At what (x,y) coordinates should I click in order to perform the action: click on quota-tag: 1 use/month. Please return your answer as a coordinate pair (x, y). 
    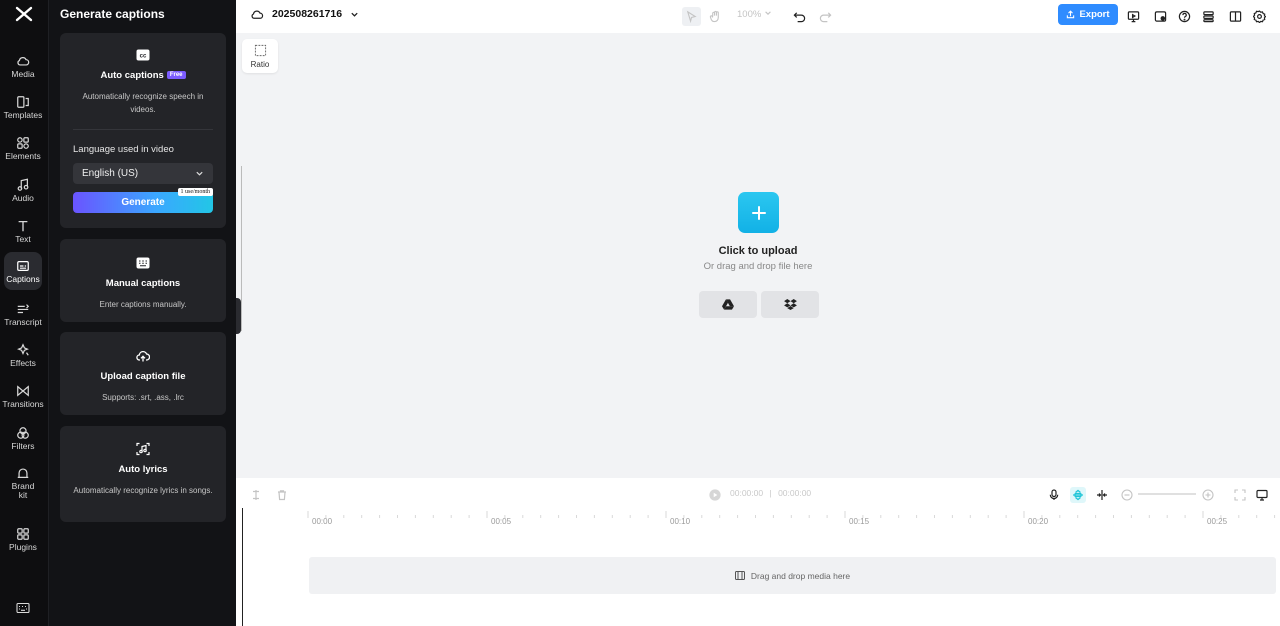
    Looking at the image, I should click on (195, 192).